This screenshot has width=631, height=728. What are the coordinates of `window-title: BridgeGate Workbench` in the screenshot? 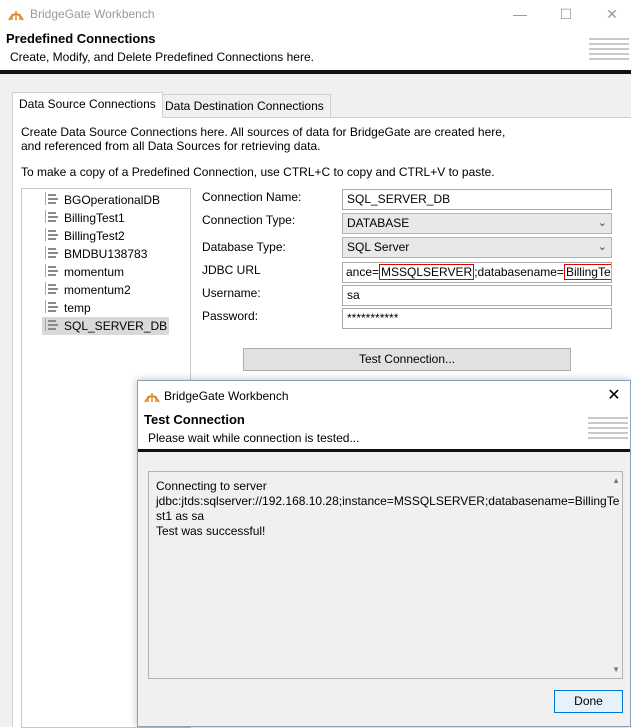 It's located at (92, 14).